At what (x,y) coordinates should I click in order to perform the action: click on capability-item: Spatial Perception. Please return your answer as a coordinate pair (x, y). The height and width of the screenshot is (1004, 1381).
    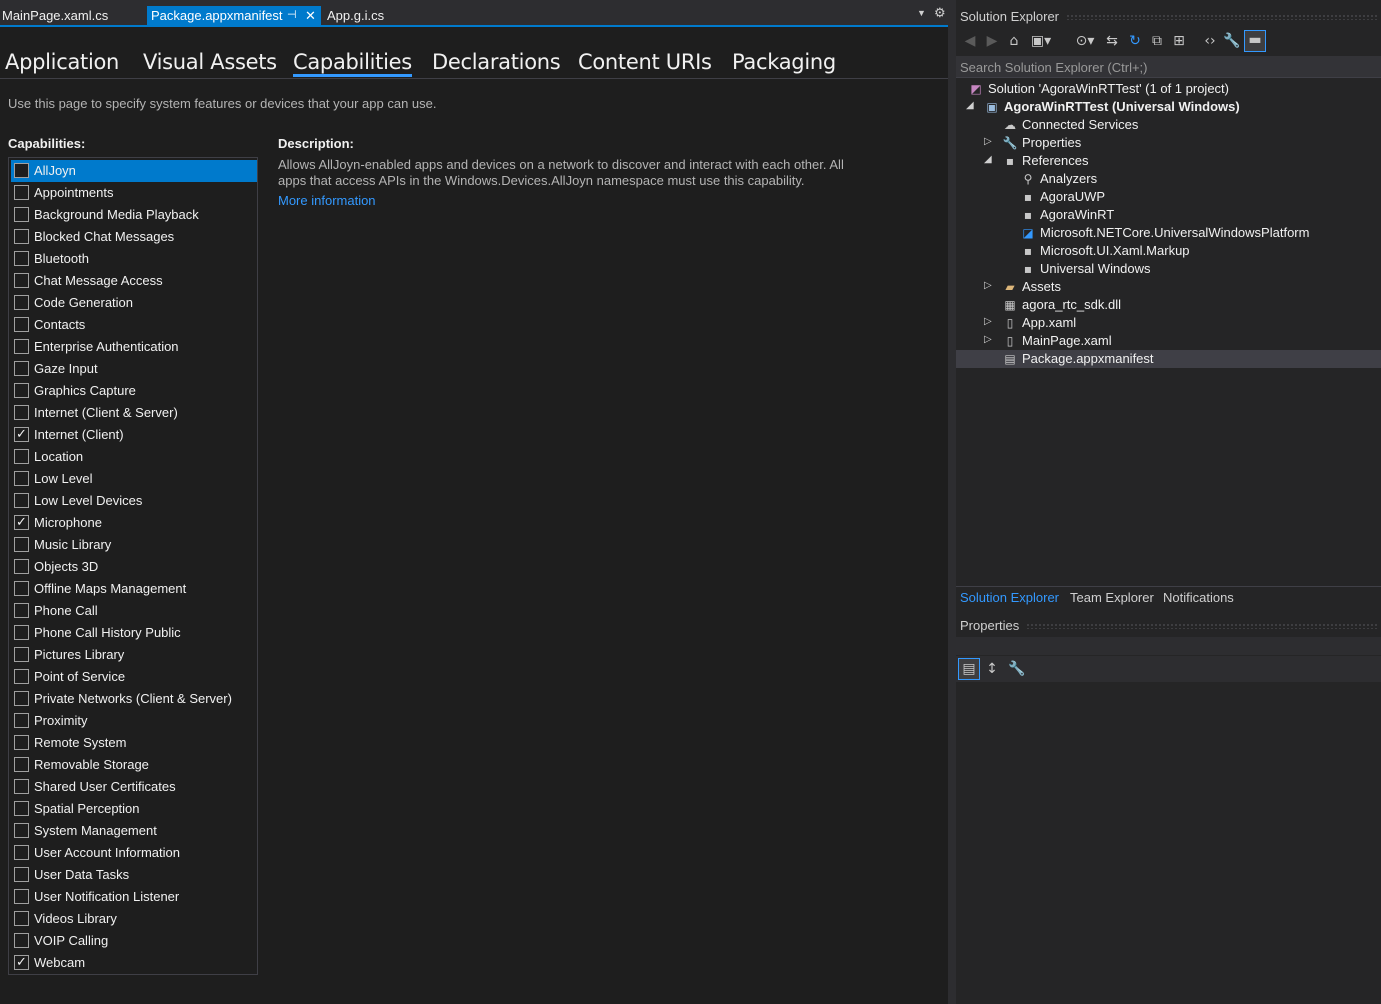
    Looking at the image, I should click on (134, 809).